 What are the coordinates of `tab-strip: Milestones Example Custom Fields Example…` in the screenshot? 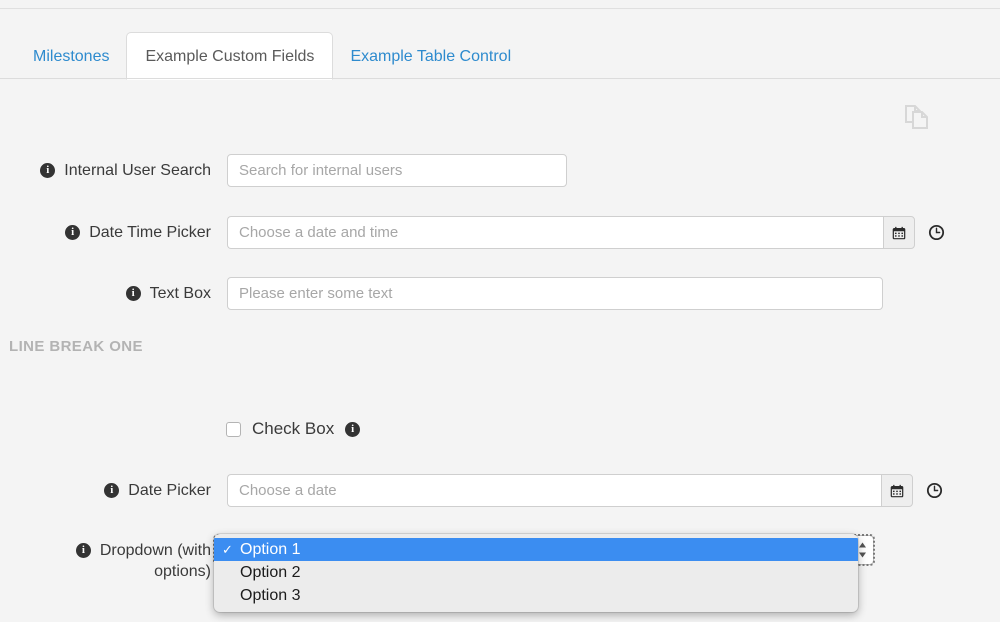 It's located at (500, 44).